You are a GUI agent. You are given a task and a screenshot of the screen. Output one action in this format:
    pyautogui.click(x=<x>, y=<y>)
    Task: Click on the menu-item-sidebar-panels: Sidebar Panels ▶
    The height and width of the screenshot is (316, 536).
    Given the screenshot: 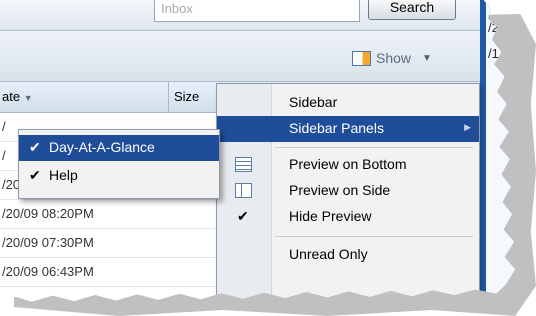 What is the action you would take?
    pyautogui.click(x=348, y=129)
    